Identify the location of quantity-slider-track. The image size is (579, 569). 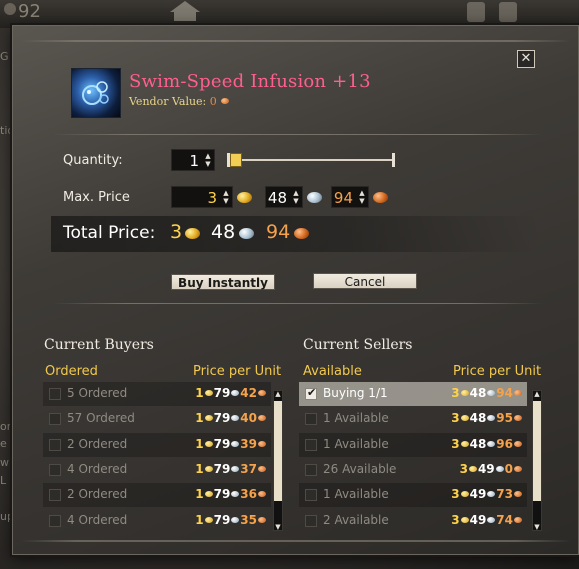
(315, 160).